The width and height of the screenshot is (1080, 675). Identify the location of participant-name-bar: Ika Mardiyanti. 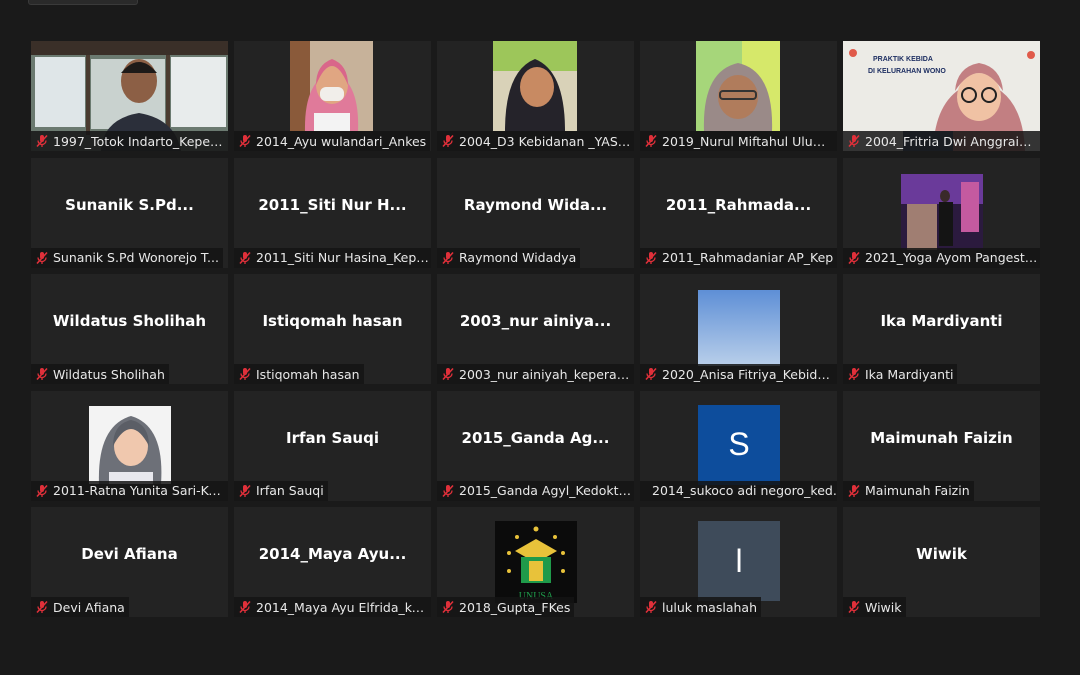
(900, 374).